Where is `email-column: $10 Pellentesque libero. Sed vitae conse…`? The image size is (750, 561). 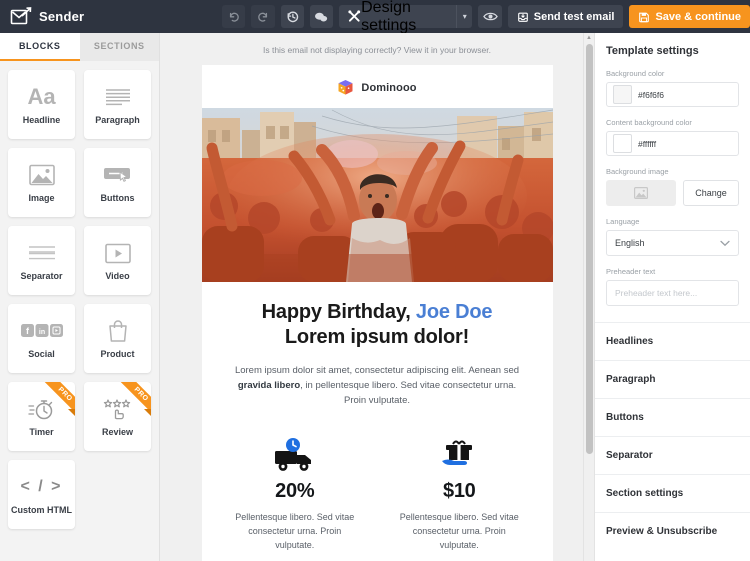 email-column: $10 Pellentesque libero. Sed vitae conse… is located at coordinates (459, 493).